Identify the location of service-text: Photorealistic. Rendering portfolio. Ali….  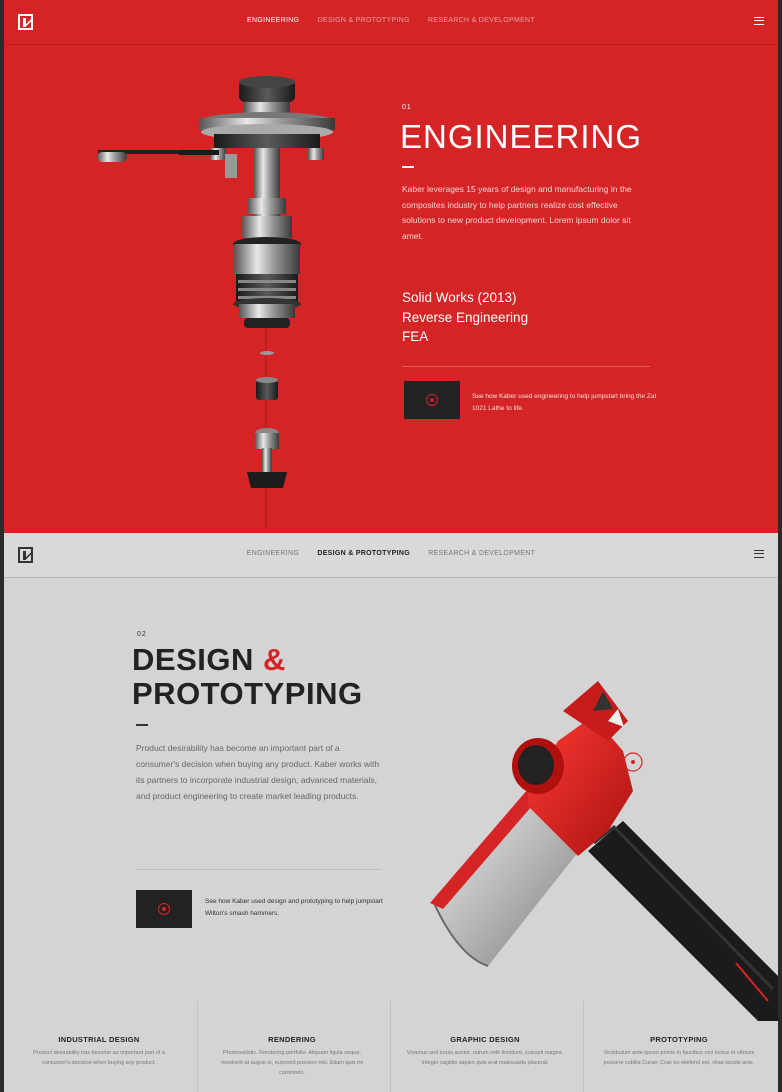
(292, 1063).